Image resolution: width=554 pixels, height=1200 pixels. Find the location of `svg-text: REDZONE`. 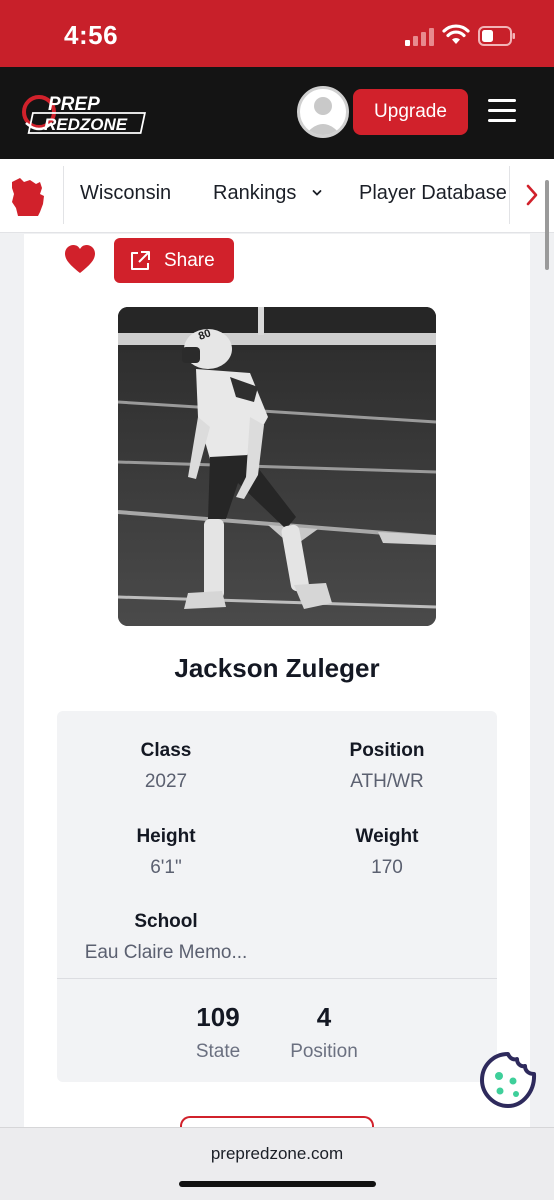

svg-text: REDZONE is located at coordinates (86, 124).